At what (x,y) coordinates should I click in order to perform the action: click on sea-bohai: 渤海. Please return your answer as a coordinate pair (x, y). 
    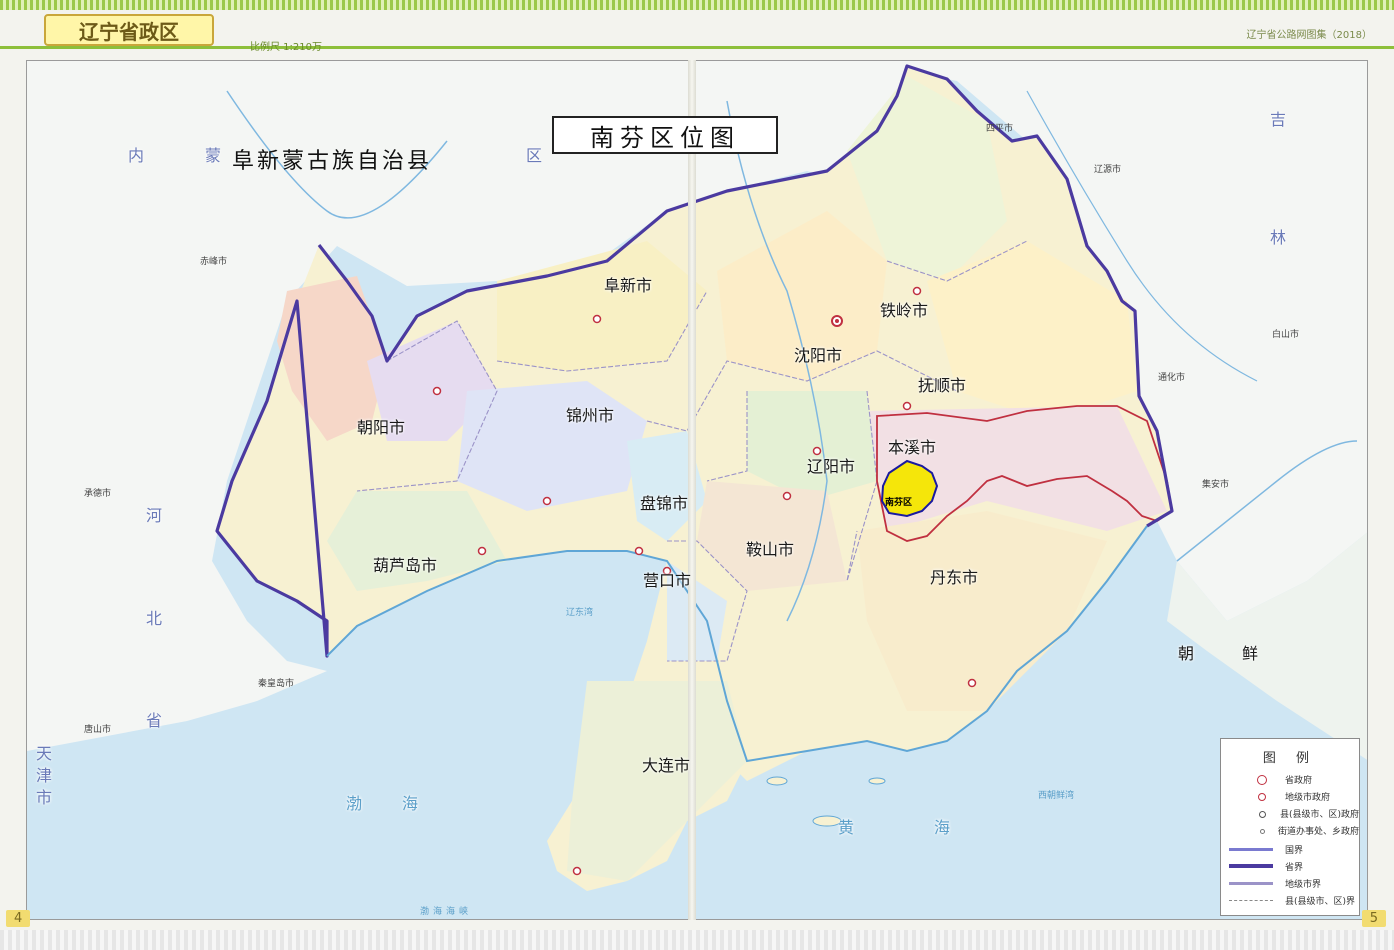
    Looking at the image, I should click on (402, 803).